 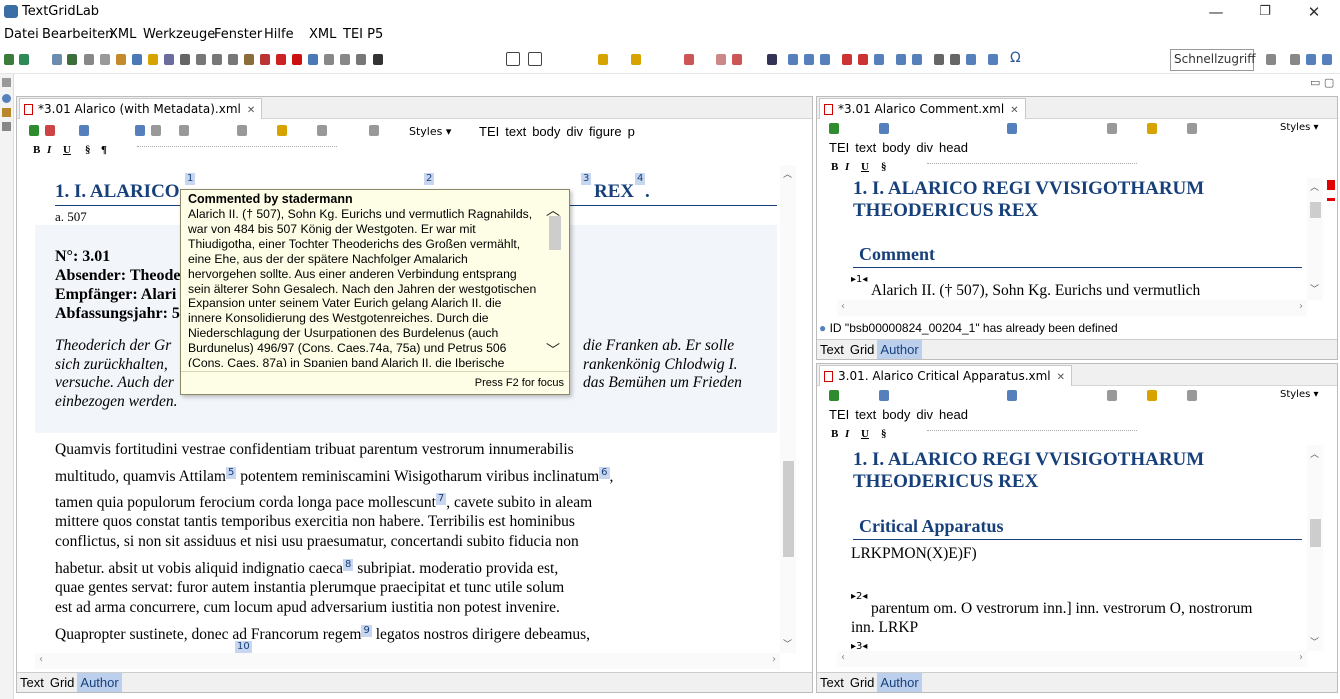 I want to click on scroll-left-icon: ‹, so click(x=41, y=659).